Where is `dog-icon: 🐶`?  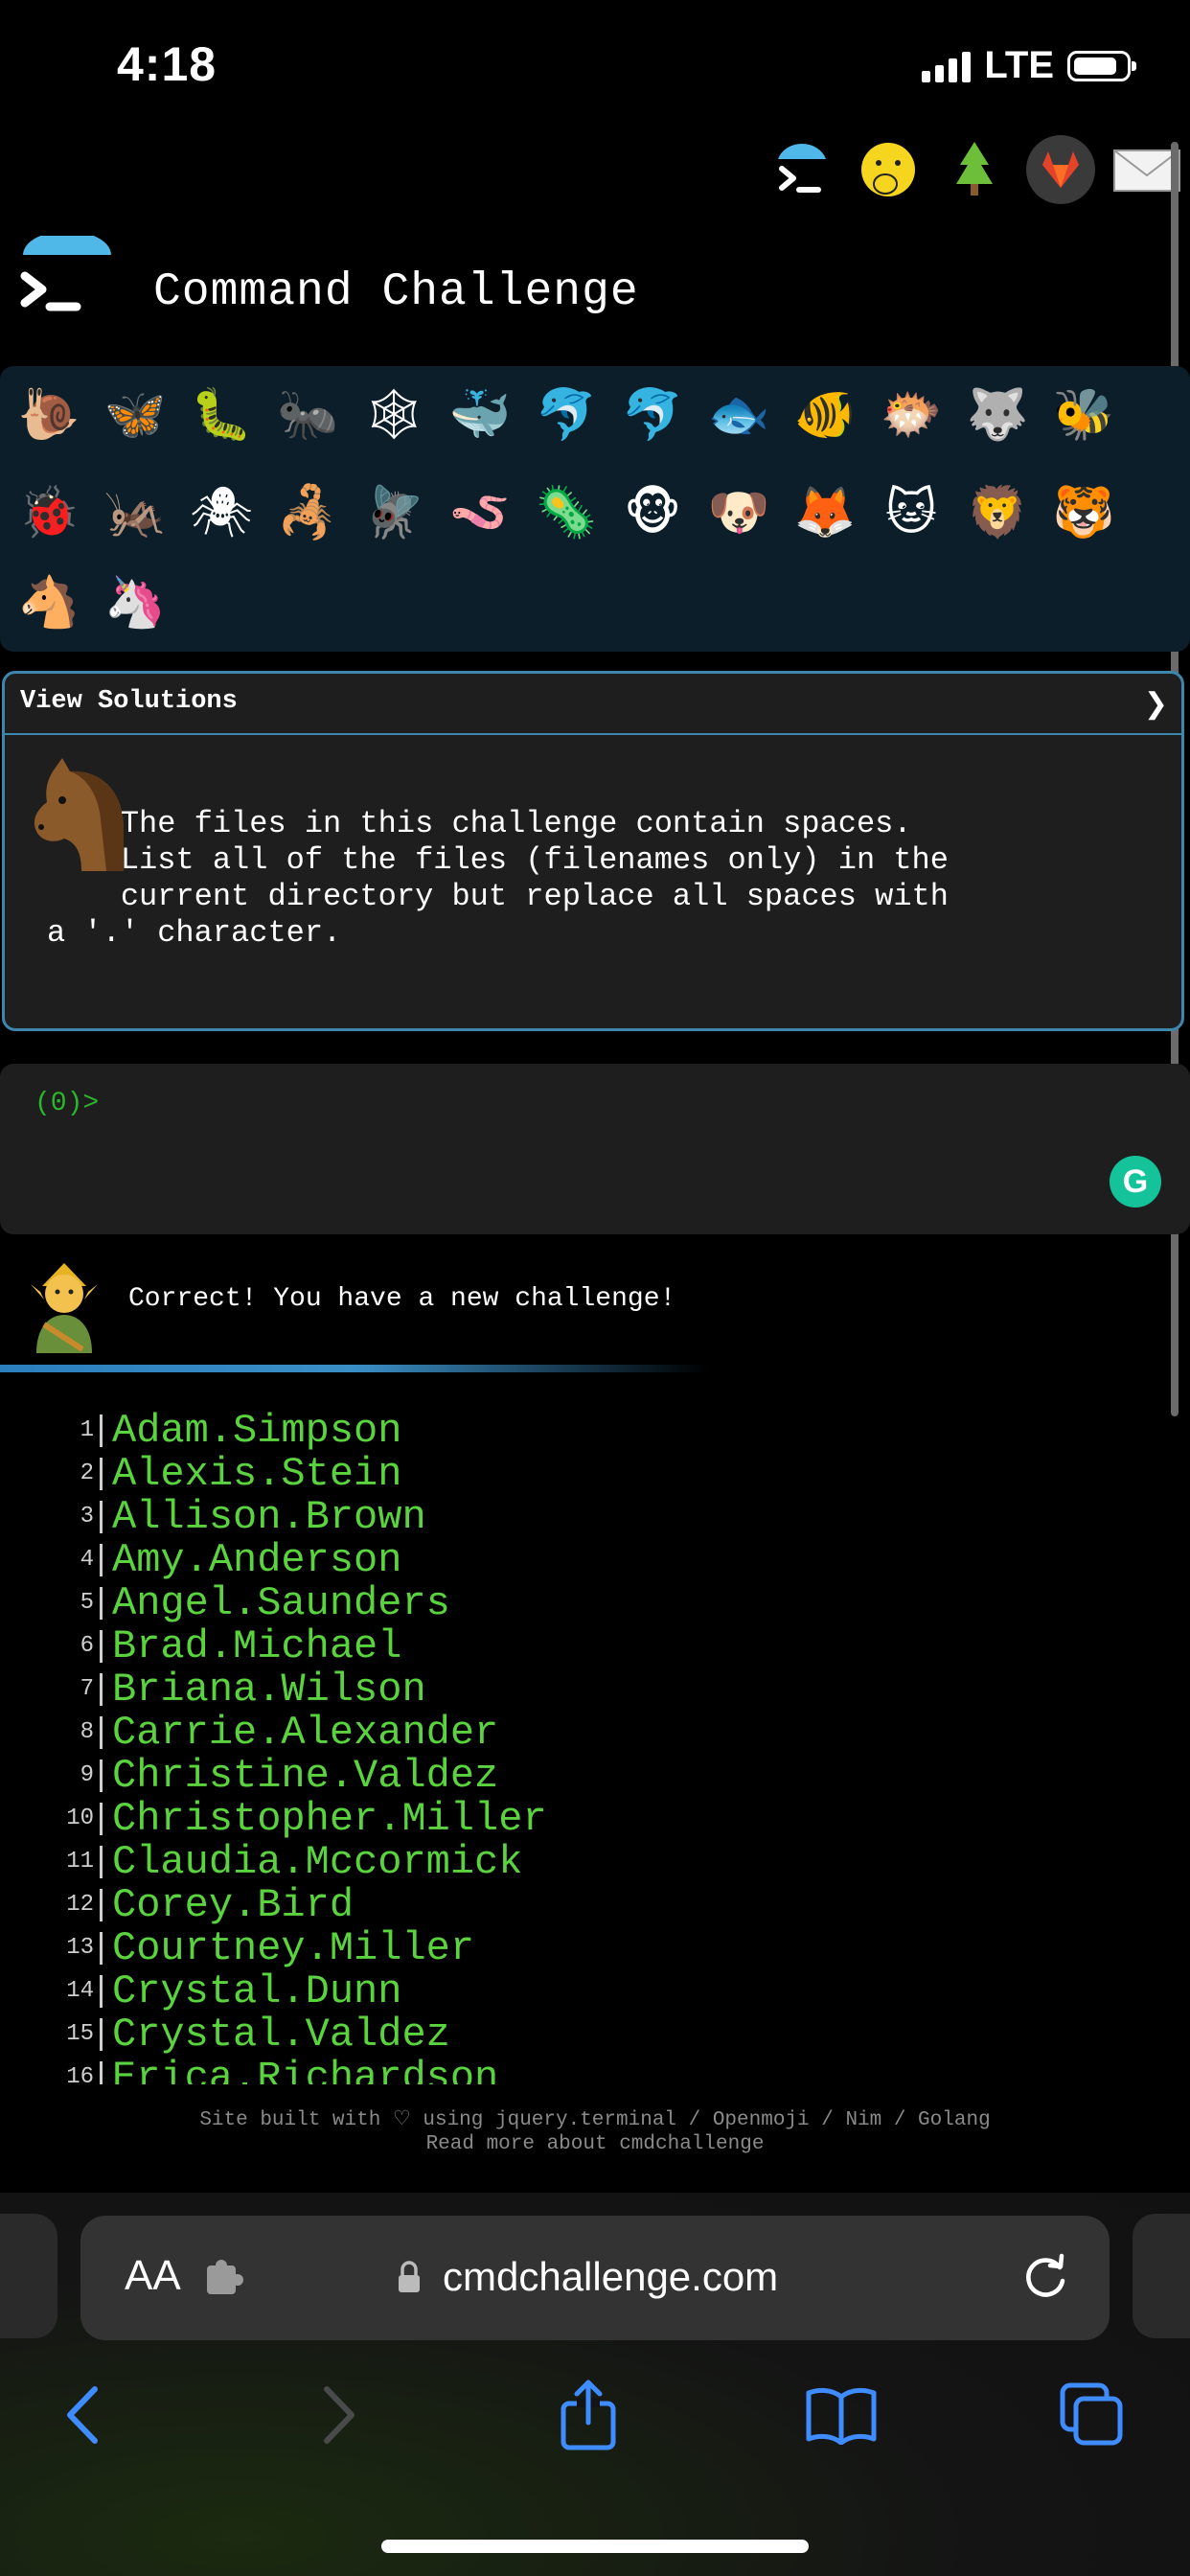
dog-icon: 🐶 is located at coordinates (739, 512).